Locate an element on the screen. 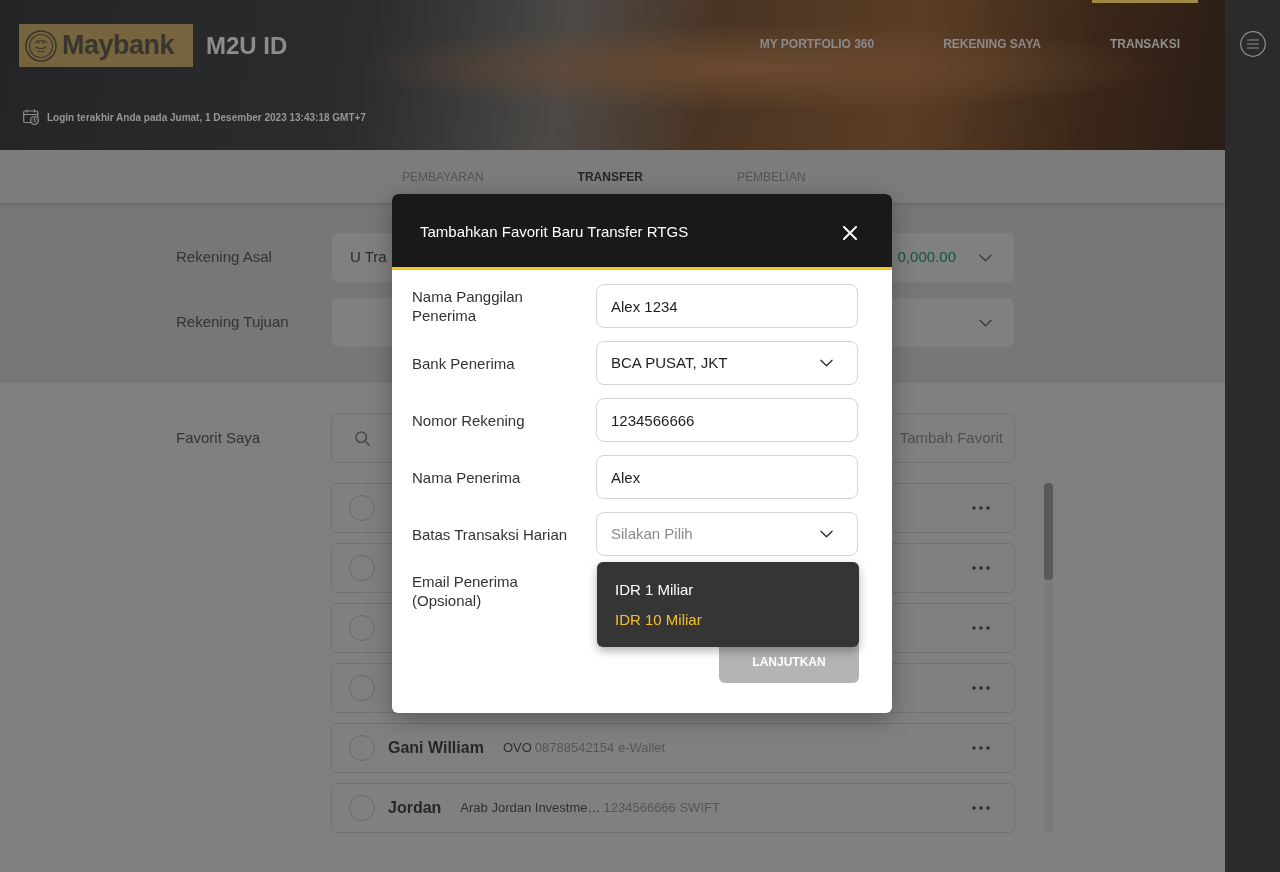  nav-link: REKENING SAYA is located at coordinates (992, 44).